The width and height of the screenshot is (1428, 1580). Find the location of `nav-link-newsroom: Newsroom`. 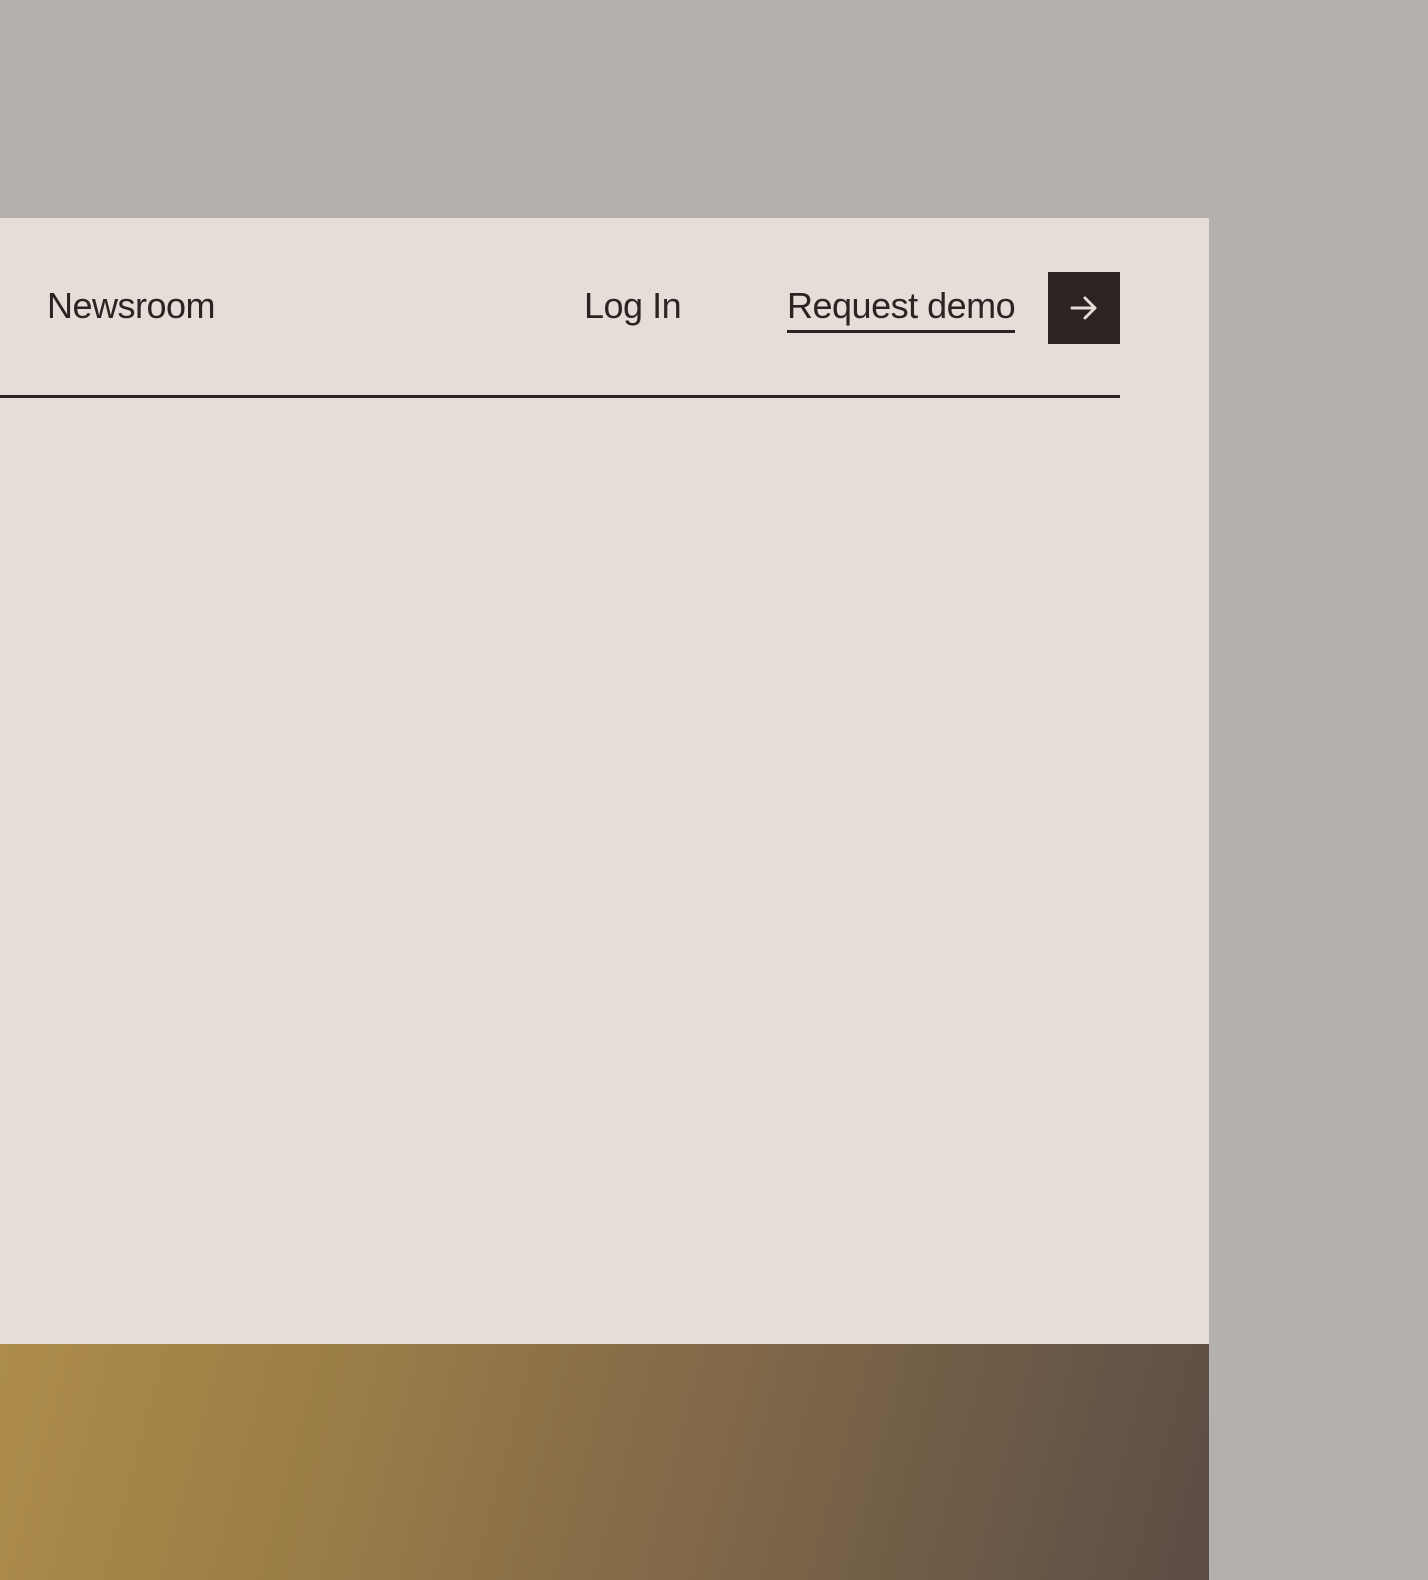

nav-link-newsroom: Newsroom is located at coordinates (131, 306).